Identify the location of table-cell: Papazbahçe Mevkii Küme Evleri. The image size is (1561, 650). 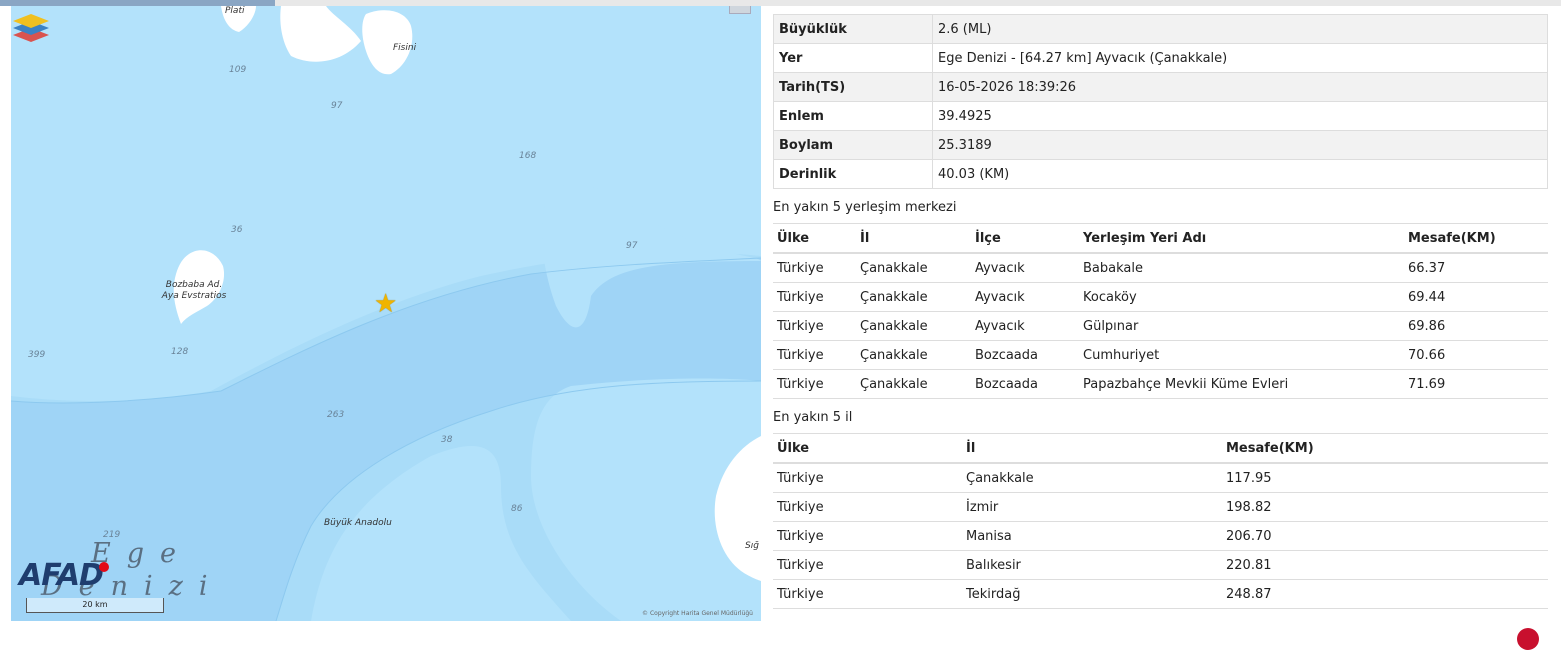
(1241, 384).